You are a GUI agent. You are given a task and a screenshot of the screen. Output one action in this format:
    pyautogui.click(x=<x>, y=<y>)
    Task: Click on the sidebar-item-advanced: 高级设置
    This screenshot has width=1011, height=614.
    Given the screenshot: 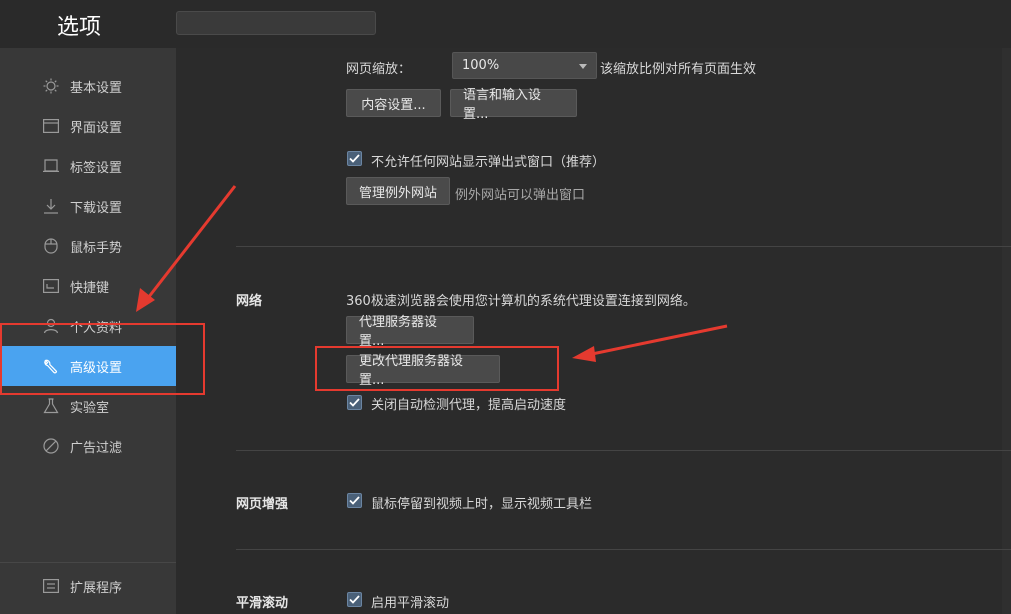 What is the action you would take?
    pyautogui.click(x=88, y=366)
    